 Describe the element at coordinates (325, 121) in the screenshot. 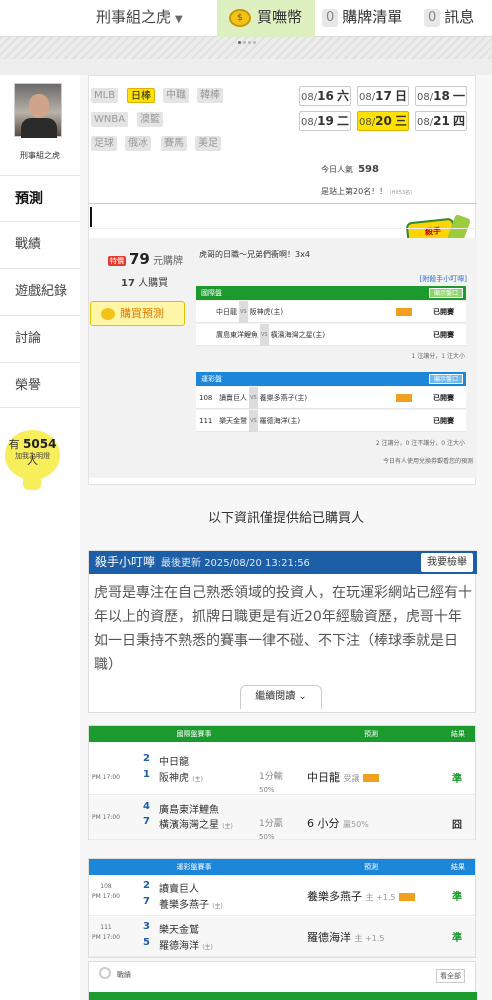

I see `date-tab: 08/19 二` at that location.